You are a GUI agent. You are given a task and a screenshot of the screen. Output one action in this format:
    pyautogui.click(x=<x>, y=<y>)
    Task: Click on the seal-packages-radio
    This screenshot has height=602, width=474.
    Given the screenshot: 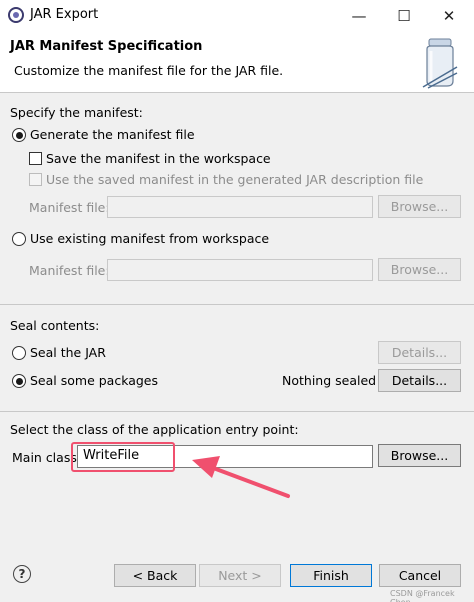 What is the action you would take?
    pyautogui.click(x=19, y=381)
    